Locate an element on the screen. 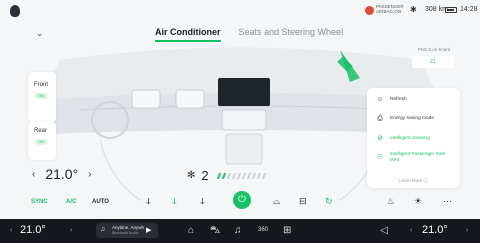 Image resolution: width=480 pixels, height=243 pixels. learn-more-link: Learn More ⓘ is located at coordinates (413, 181).